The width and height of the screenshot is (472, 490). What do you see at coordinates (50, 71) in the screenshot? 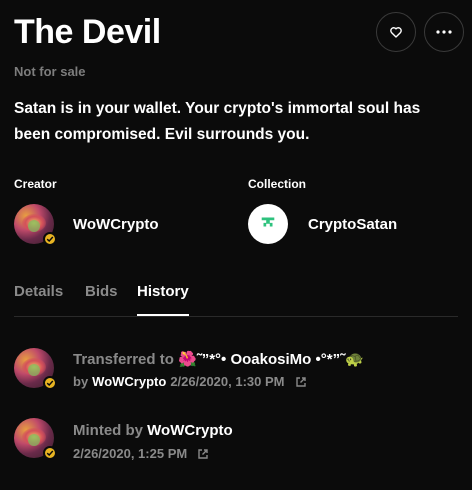
I see `sale-status: Not for sale` at bounding box center [50, 71].